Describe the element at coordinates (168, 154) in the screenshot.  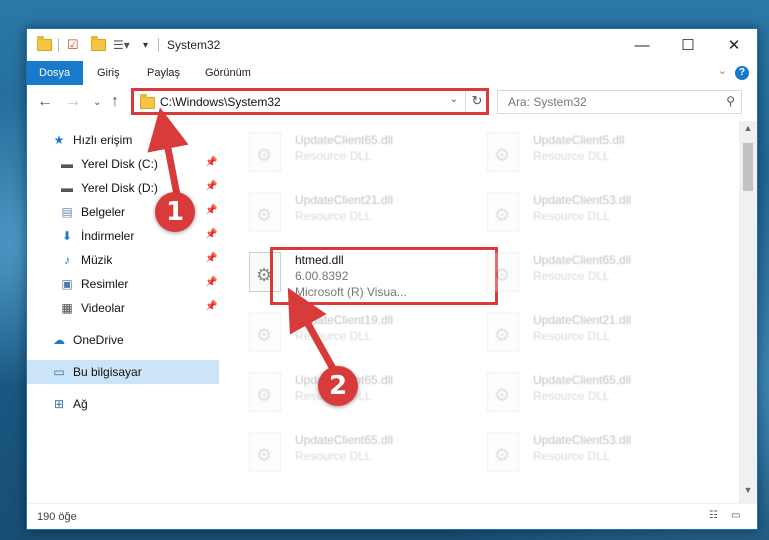
I see `arrow-to-address` at that location.